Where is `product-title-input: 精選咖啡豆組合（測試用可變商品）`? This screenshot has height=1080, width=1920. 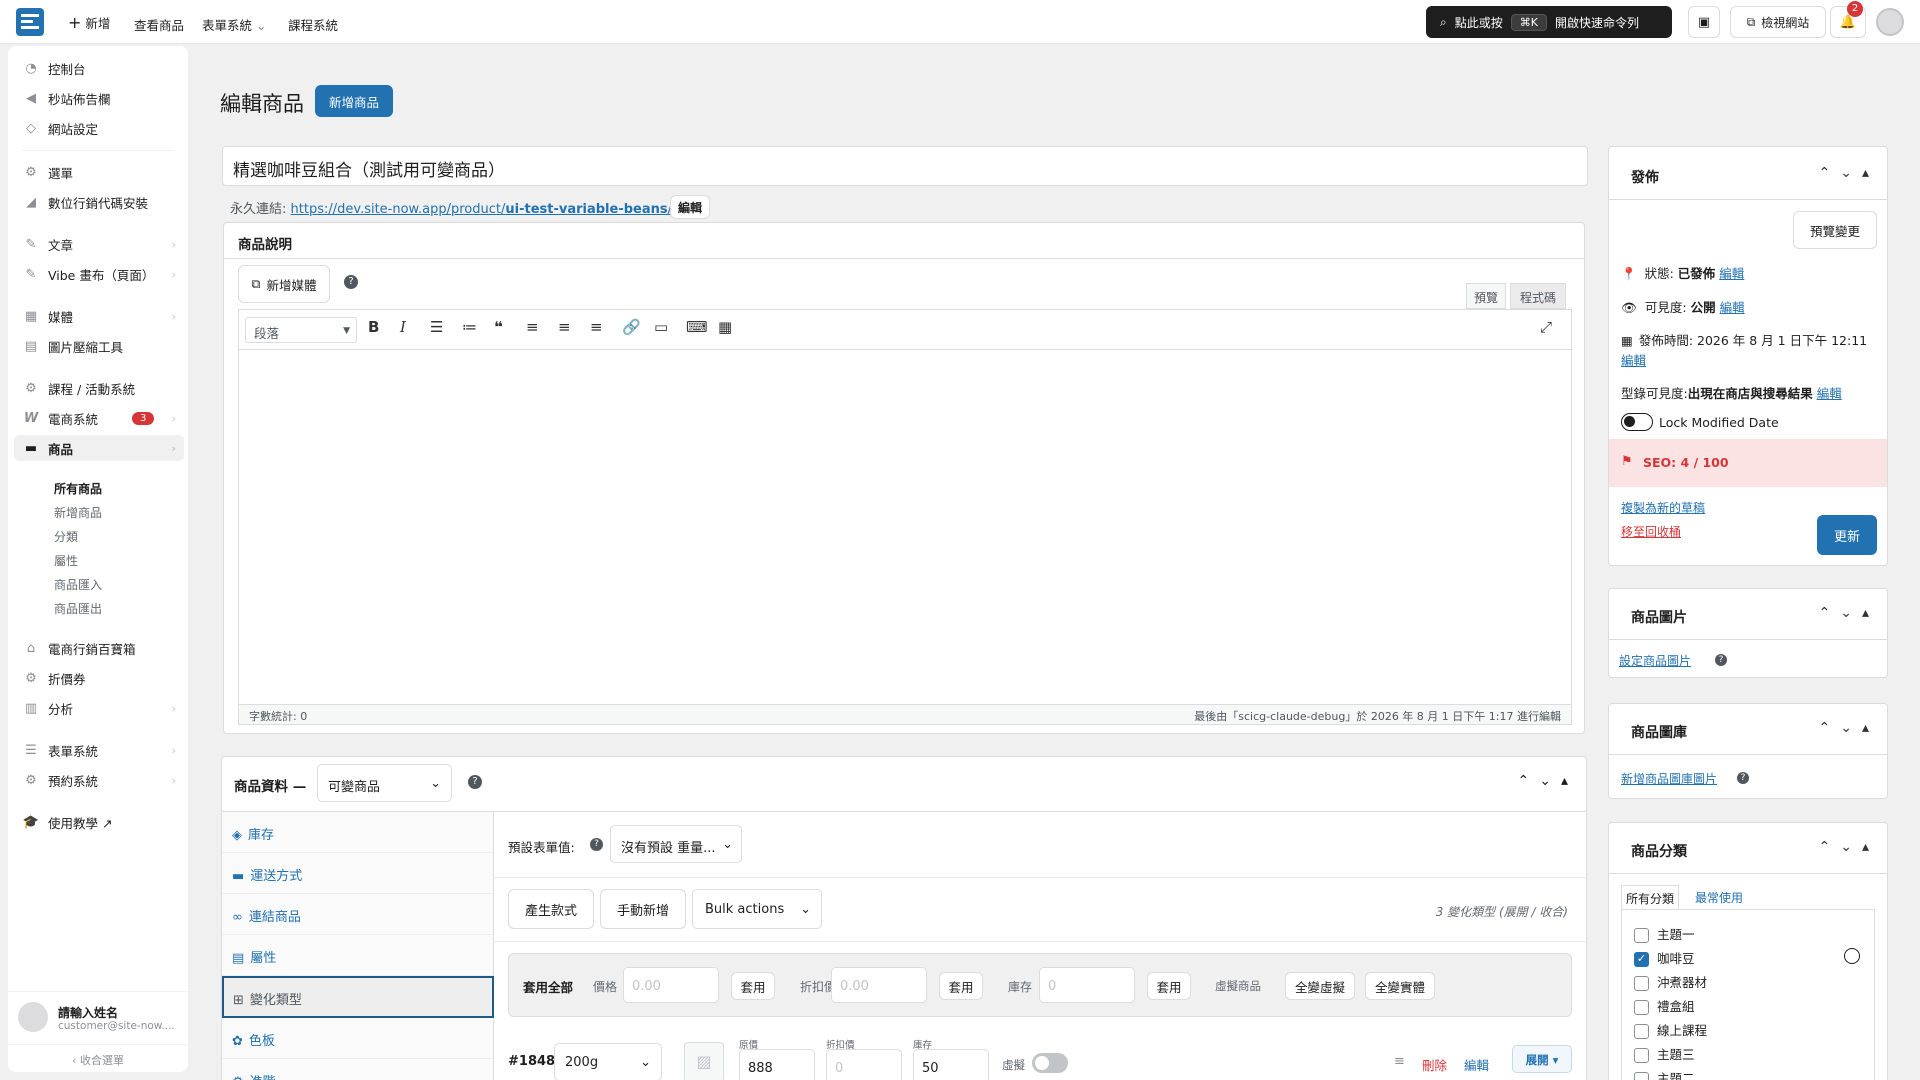 product-title-input: 精選咖啡豆組合（測試用可變商品） is located at coordinates (905, 166).